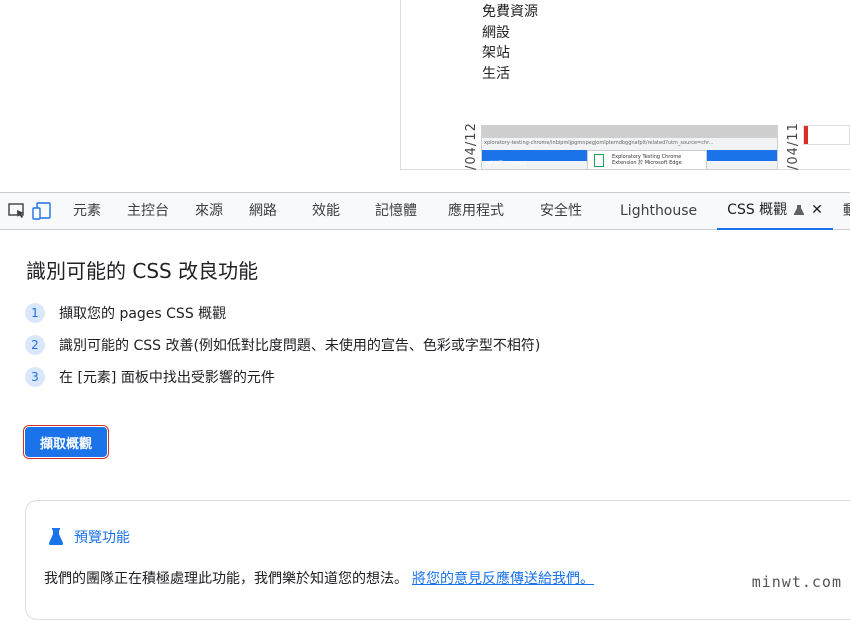 Image resolution: width=850 pixels, height=620 pixels. What do you see at coordinates (561, 211) in the screenshot?
I see `tab-security: 安全性` at bounding box center [561, 211].